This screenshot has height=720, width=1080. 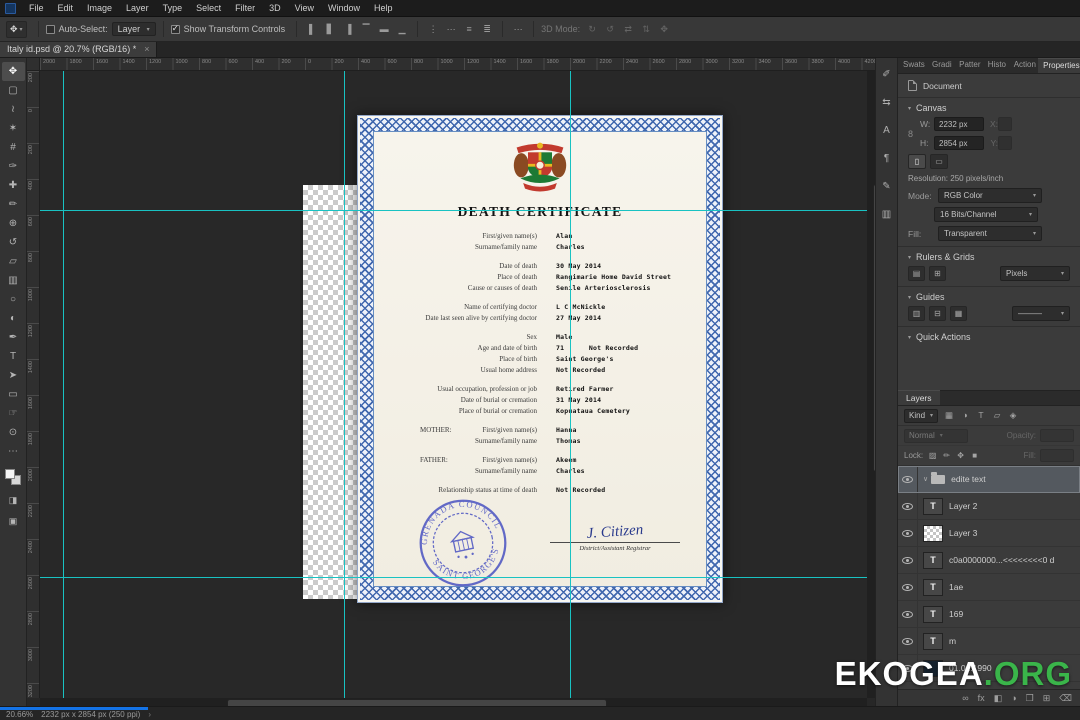 I want to click on certificate-field-value: Not Recorded, so click(x=580, y=490).